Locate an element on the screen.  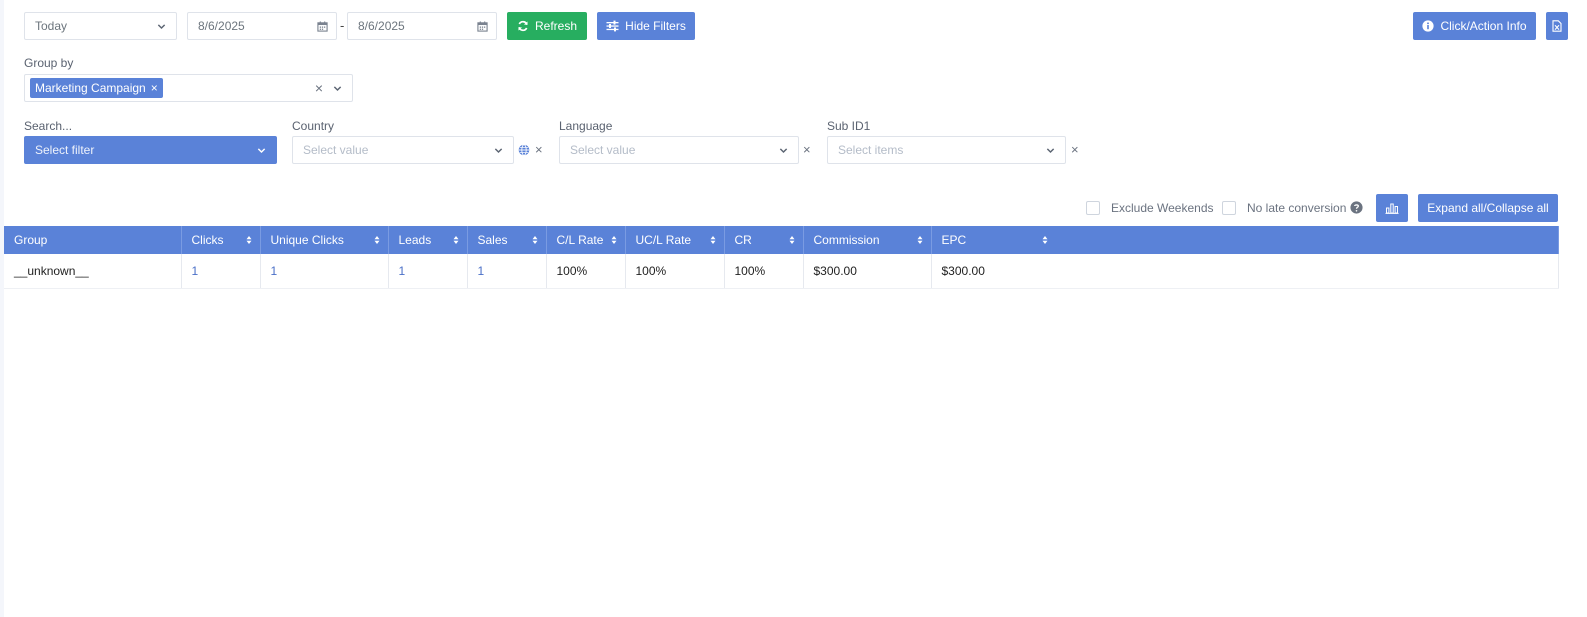
no-late-conversion-checkbox is located at coordinates (1229, 208).